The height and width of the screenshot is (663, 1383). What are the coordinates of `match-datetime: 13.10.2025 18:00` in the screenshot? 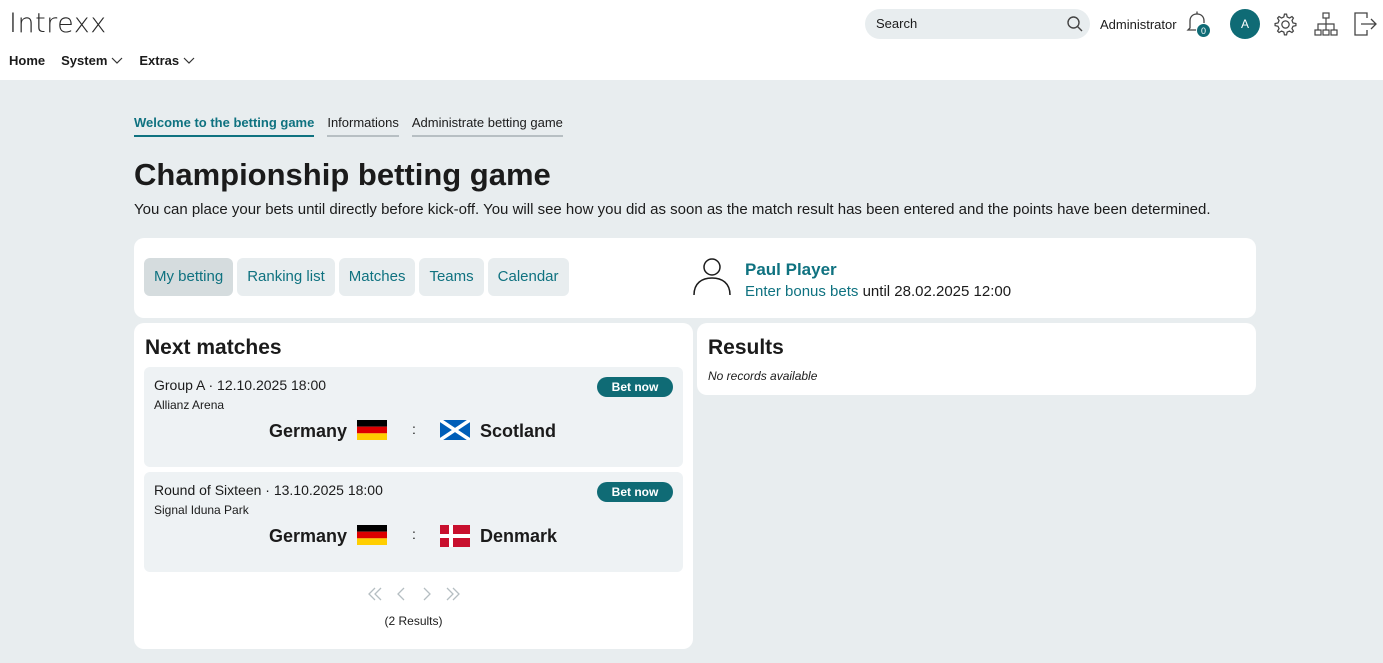 It's located at (328, 490).